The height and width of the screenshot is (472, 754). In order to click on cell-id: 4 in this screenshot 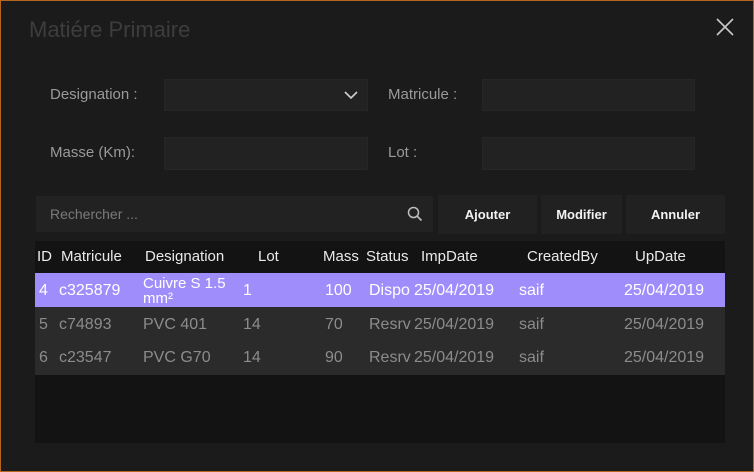, I will do `click(43, 290)`.